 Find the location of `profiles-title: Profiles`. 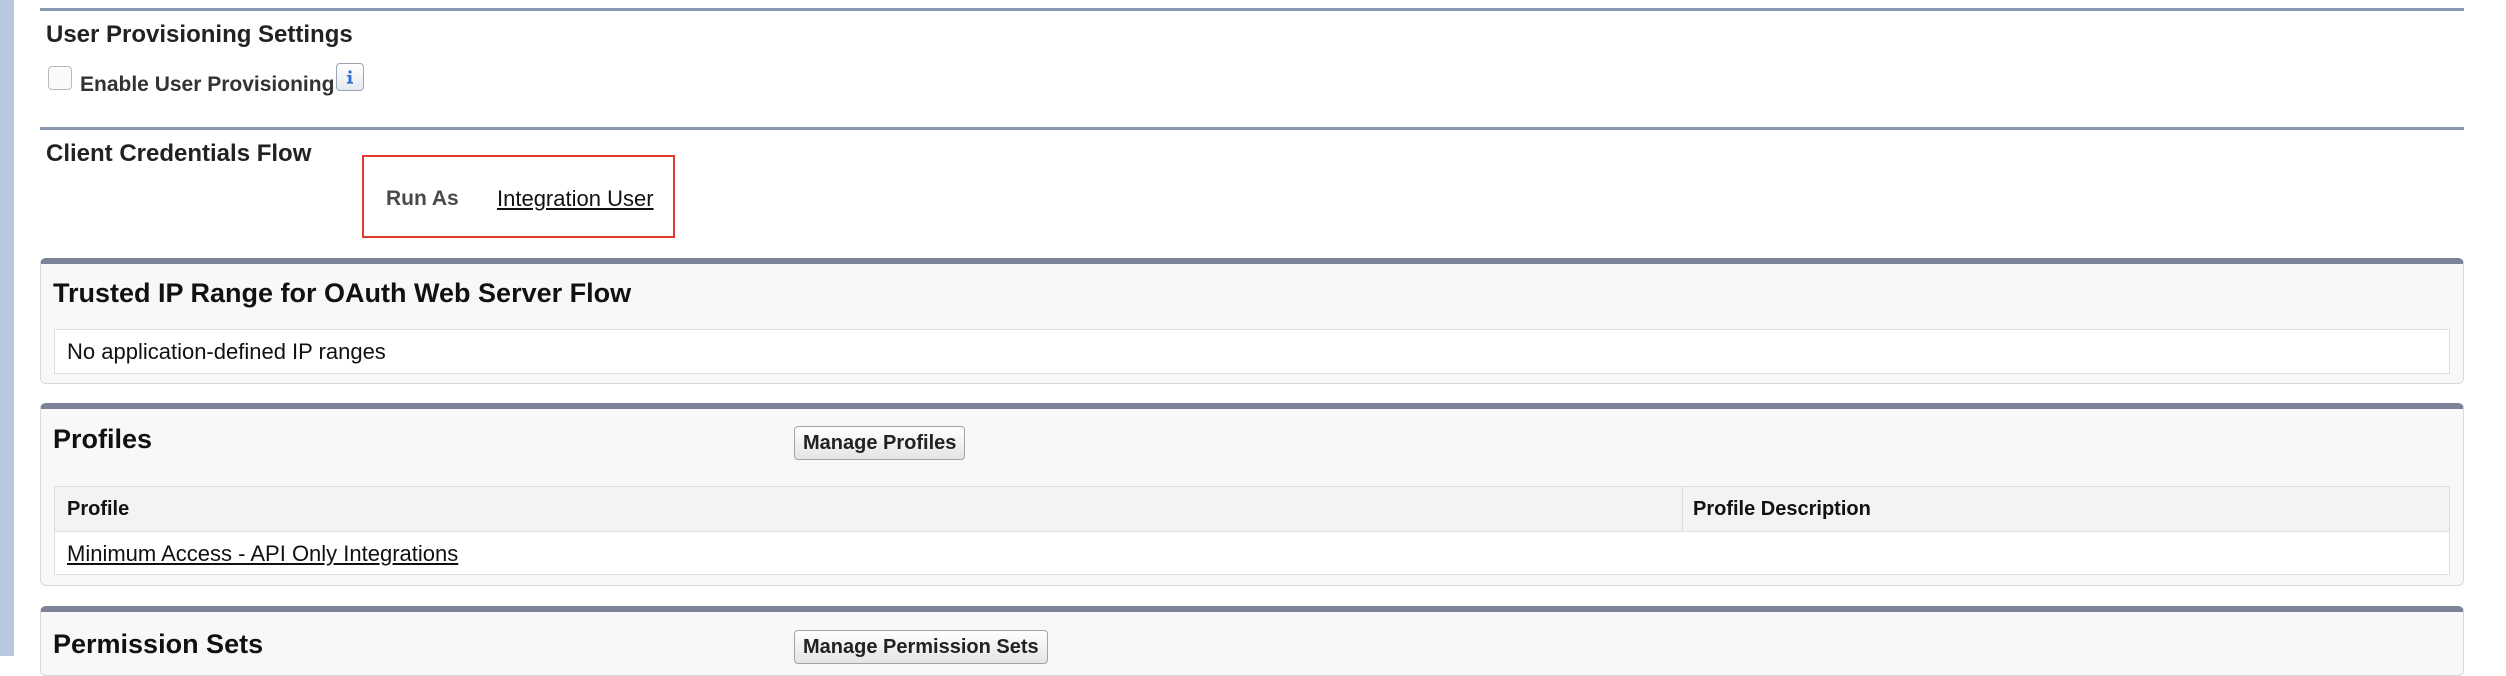

profiles-title: Profiles is located at coordinates (103, 439).